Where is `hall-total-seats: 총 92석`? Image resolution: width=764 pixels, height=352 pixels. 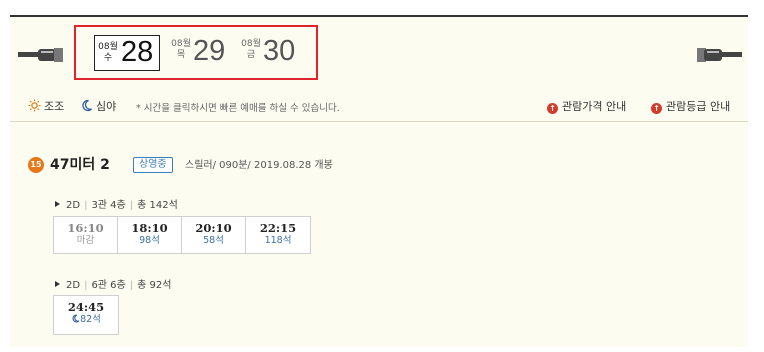
hall-total-seats: 총 92석 is located at coordinates (154, 285).